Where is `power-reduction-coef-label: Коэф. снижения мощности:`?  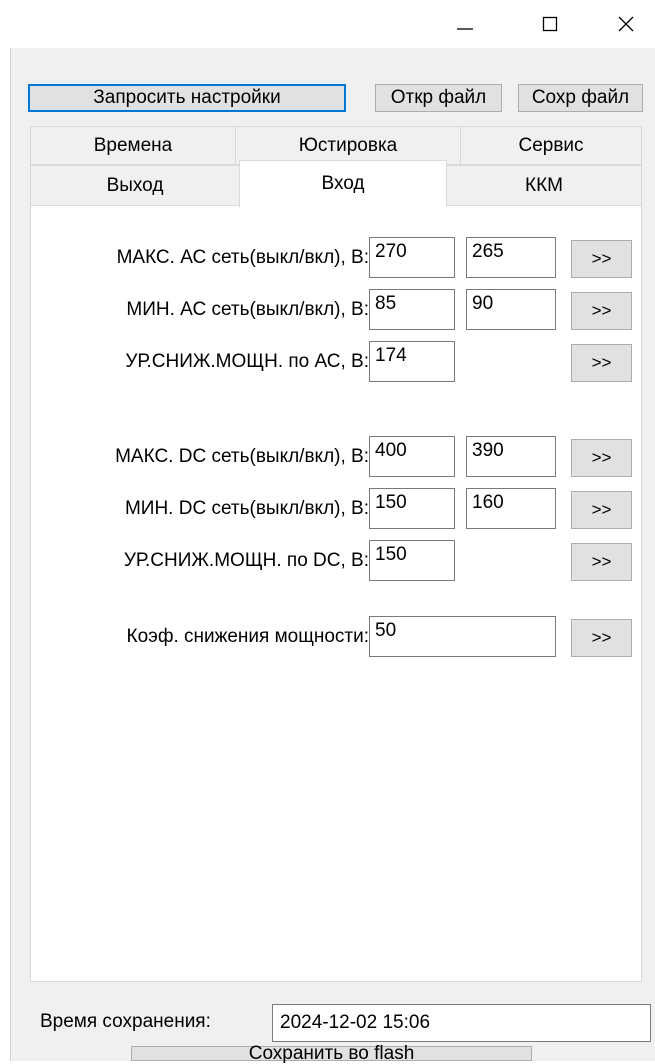
power-reduction-coef-label: Коэф. снижения мощности: is located at coordinates (248, 636).